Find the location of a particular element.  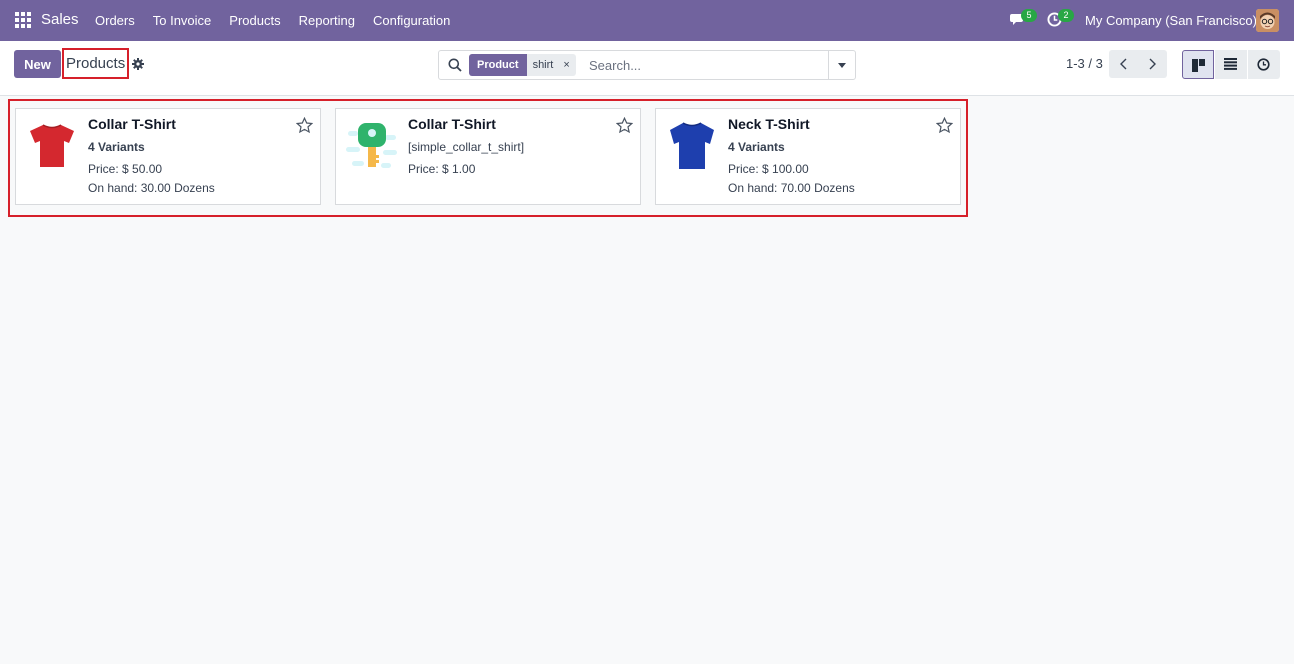

product-image-red-tshirt is located at coordinates (52, 145).